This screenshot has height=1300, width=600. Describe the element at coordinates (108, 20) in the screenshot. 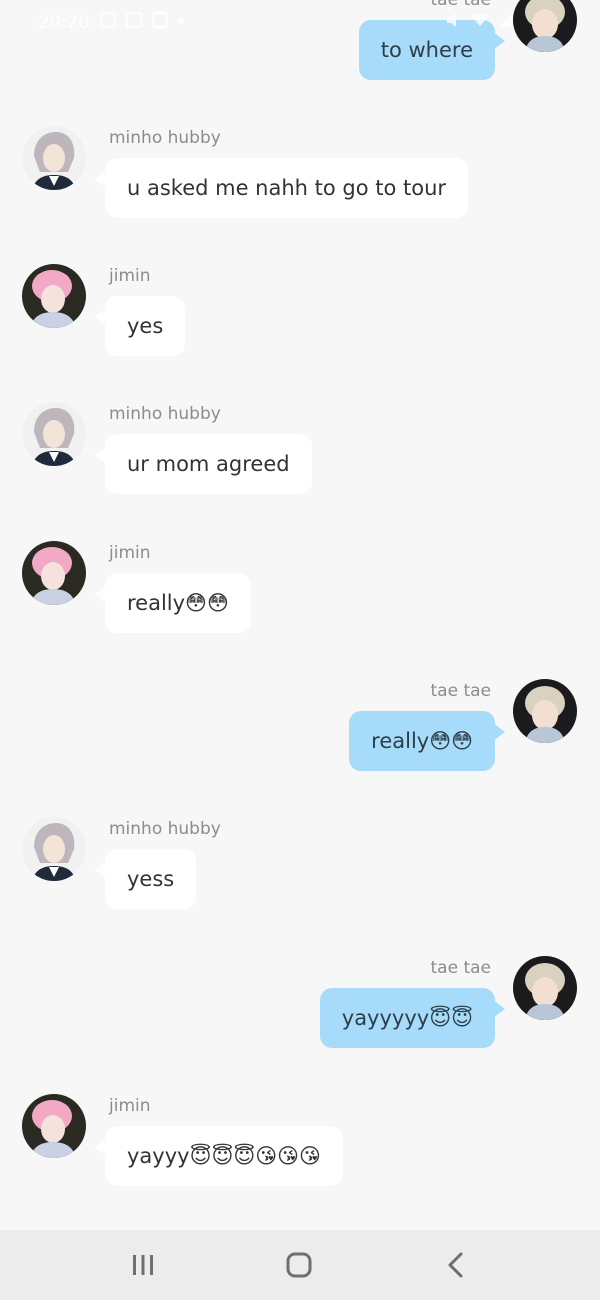

I see `gallery-icon` at that location.